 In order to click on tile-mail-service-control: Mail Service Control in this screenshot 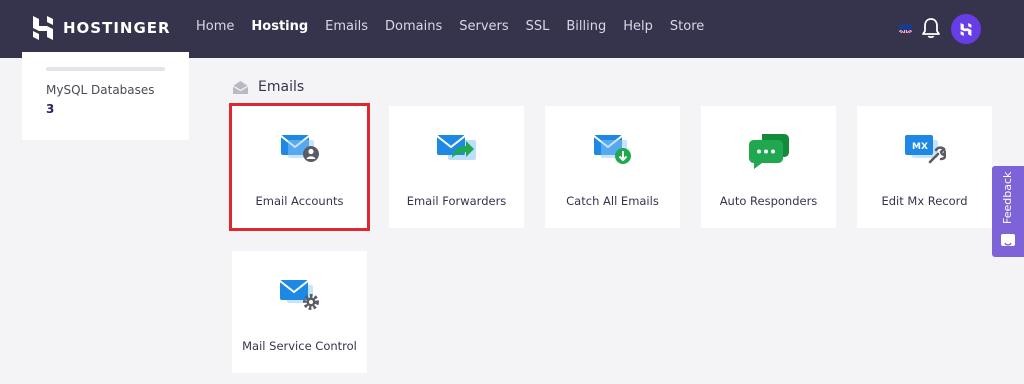, I will do `click(299, 312)`.